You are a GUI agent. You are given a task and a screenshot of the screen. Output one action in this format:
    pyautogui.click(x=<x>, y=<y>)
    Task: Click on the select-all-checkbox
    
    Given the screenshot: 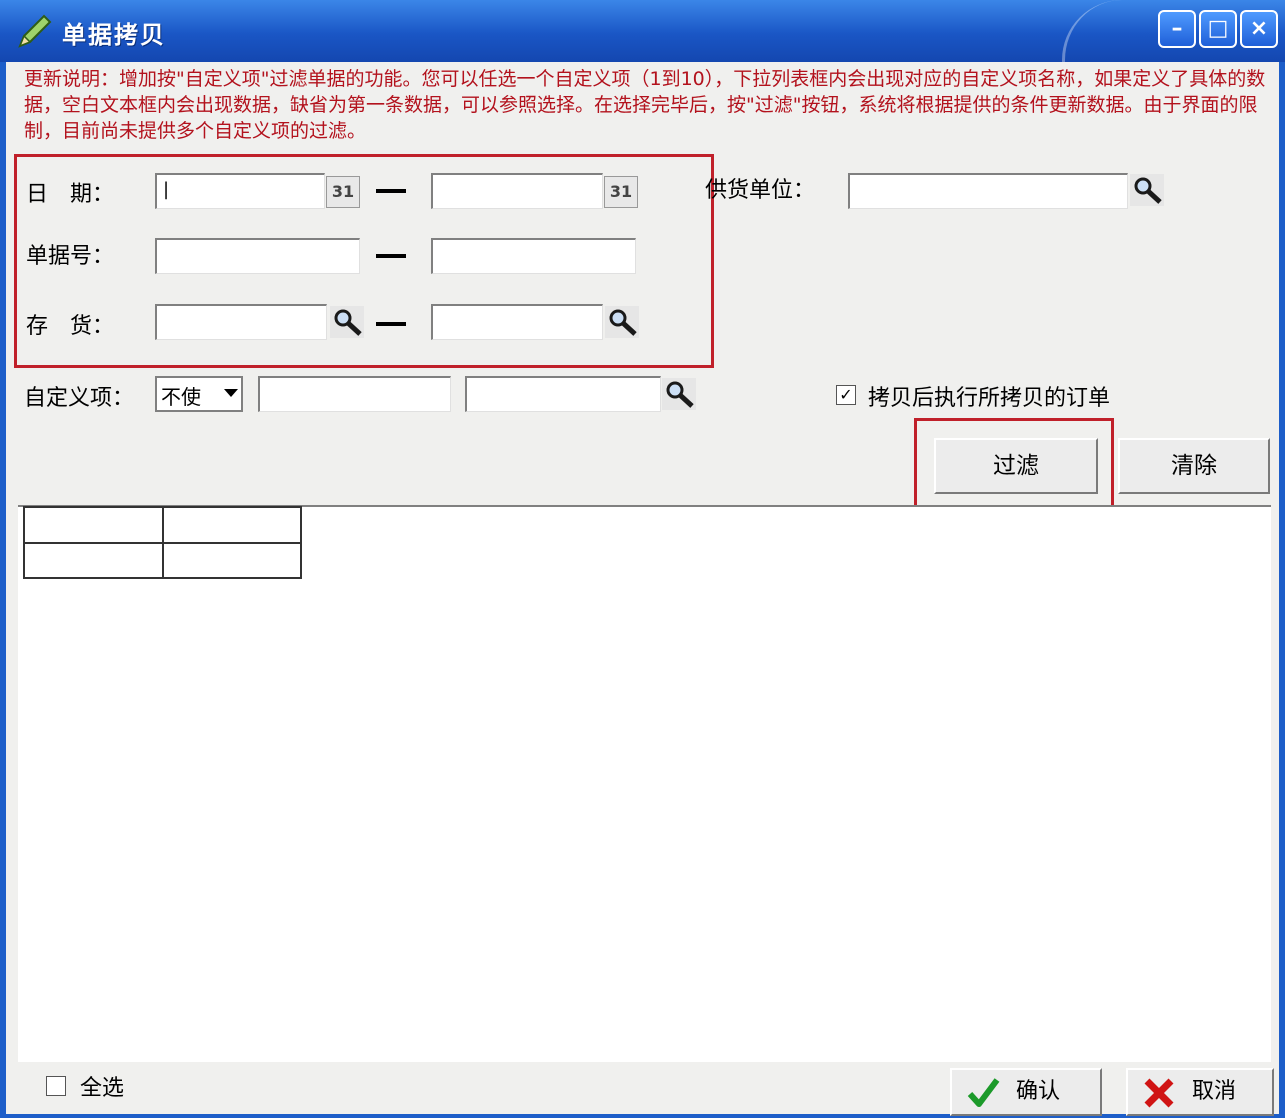 What is the action you would take?
    pyautogui.click(x=56, y=1086)
    